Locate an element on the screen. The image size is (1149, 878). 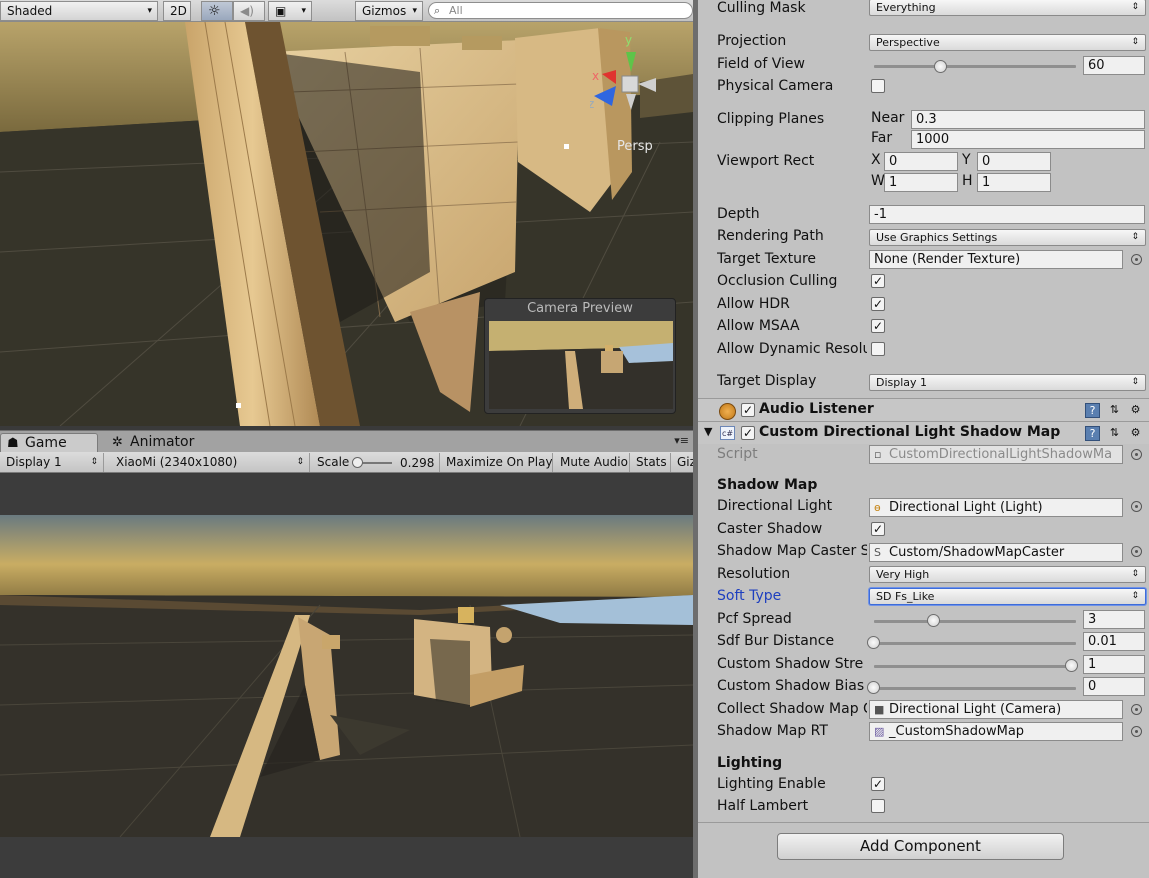
directional-light-label: Directional Light is located at coordinates (775, 506).